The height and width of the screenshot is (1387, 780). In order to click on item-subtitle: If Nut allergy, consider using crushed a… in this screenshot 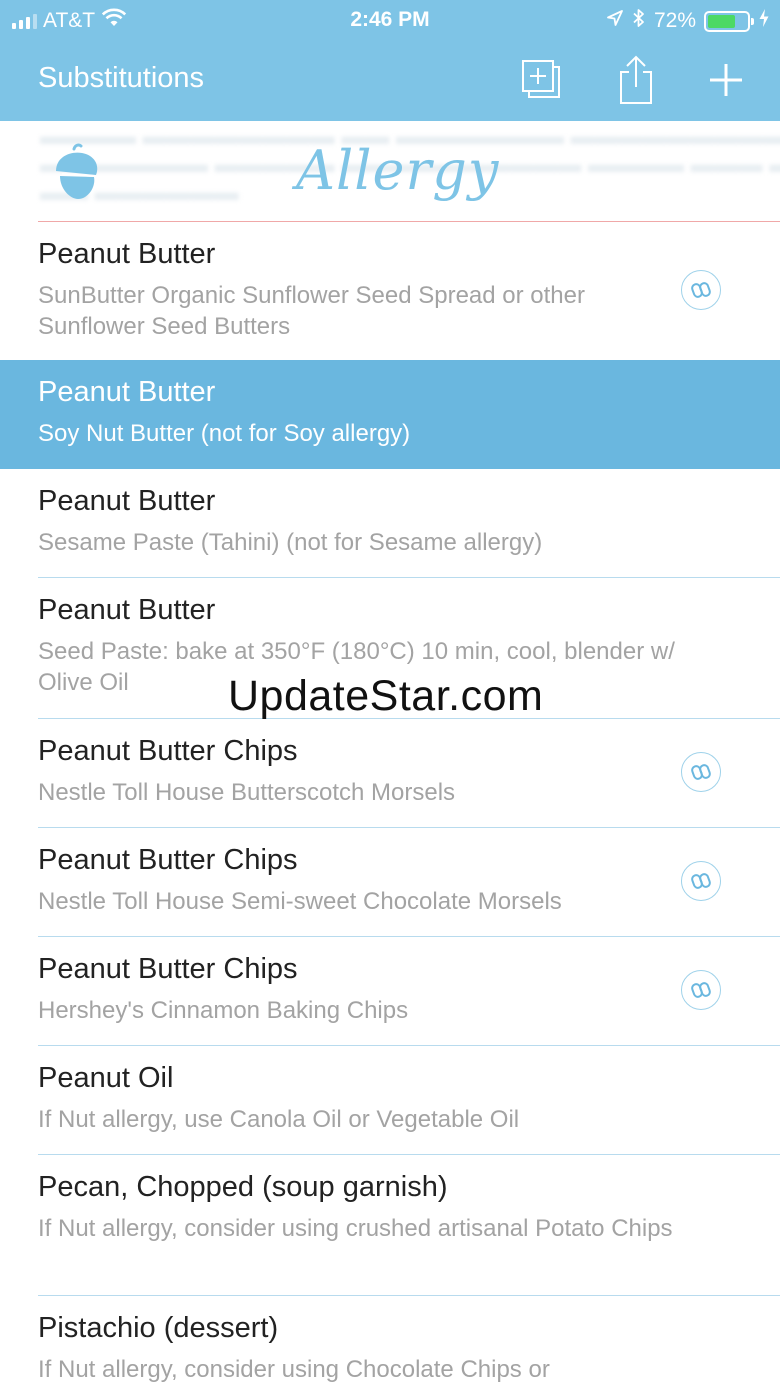, I will do `click(355, 1228)`.